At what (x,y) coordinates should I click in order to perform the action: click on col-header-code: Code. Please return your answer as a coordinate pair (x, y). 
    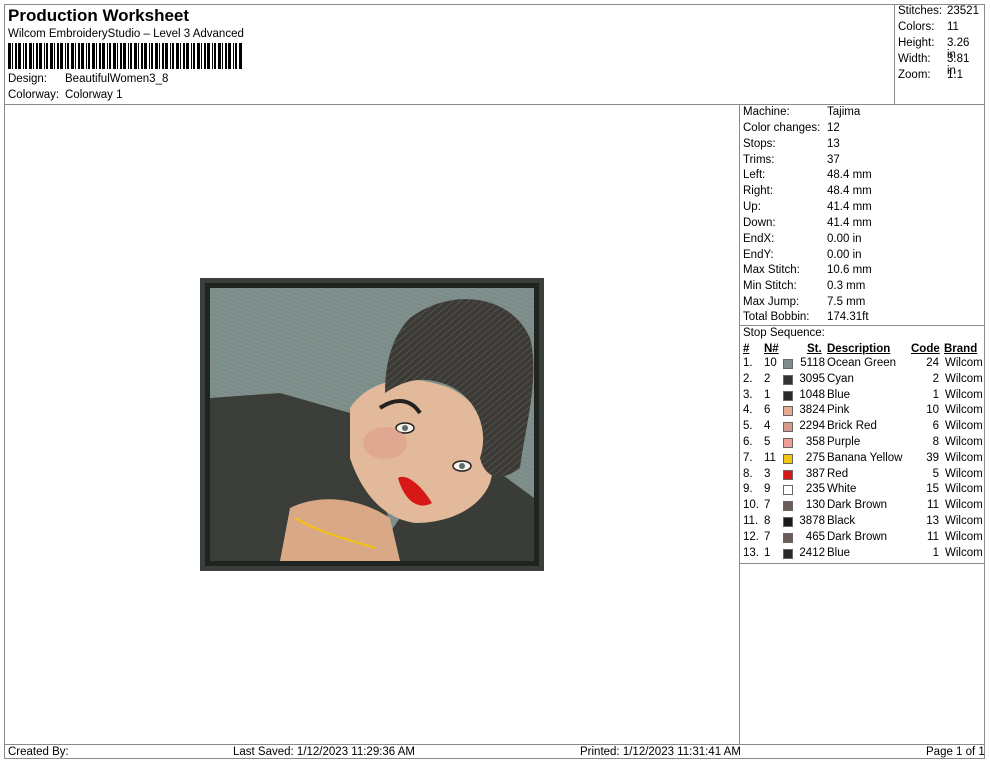
    Looking at the image, I should click on (925, 349).